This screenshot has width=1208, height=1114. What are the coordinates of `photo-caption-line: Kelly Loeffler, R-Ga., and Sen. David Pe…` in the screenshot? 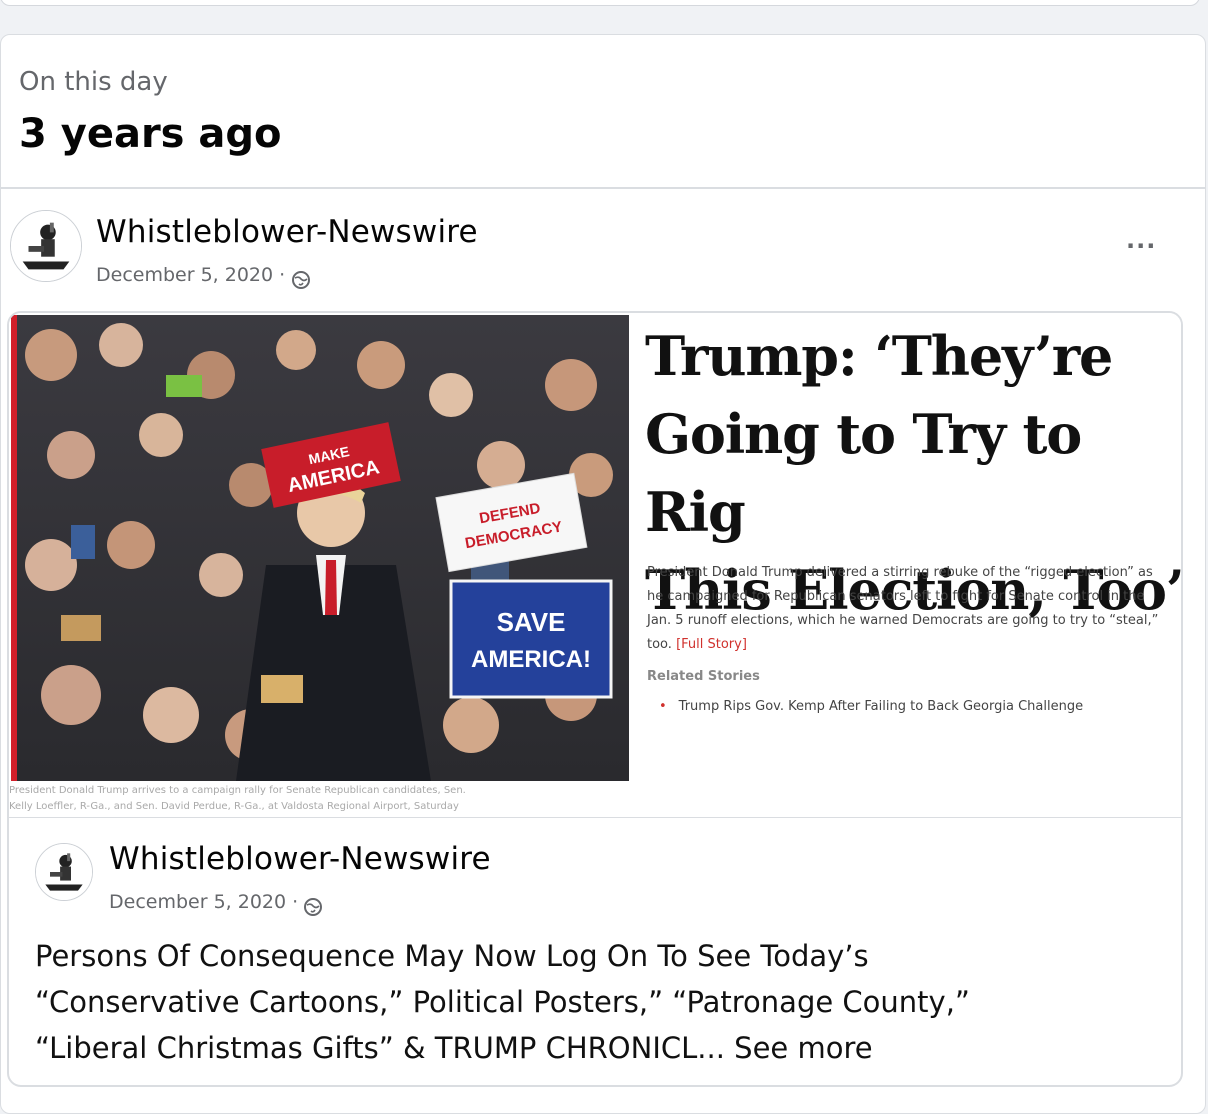 It's located at (234, 806).